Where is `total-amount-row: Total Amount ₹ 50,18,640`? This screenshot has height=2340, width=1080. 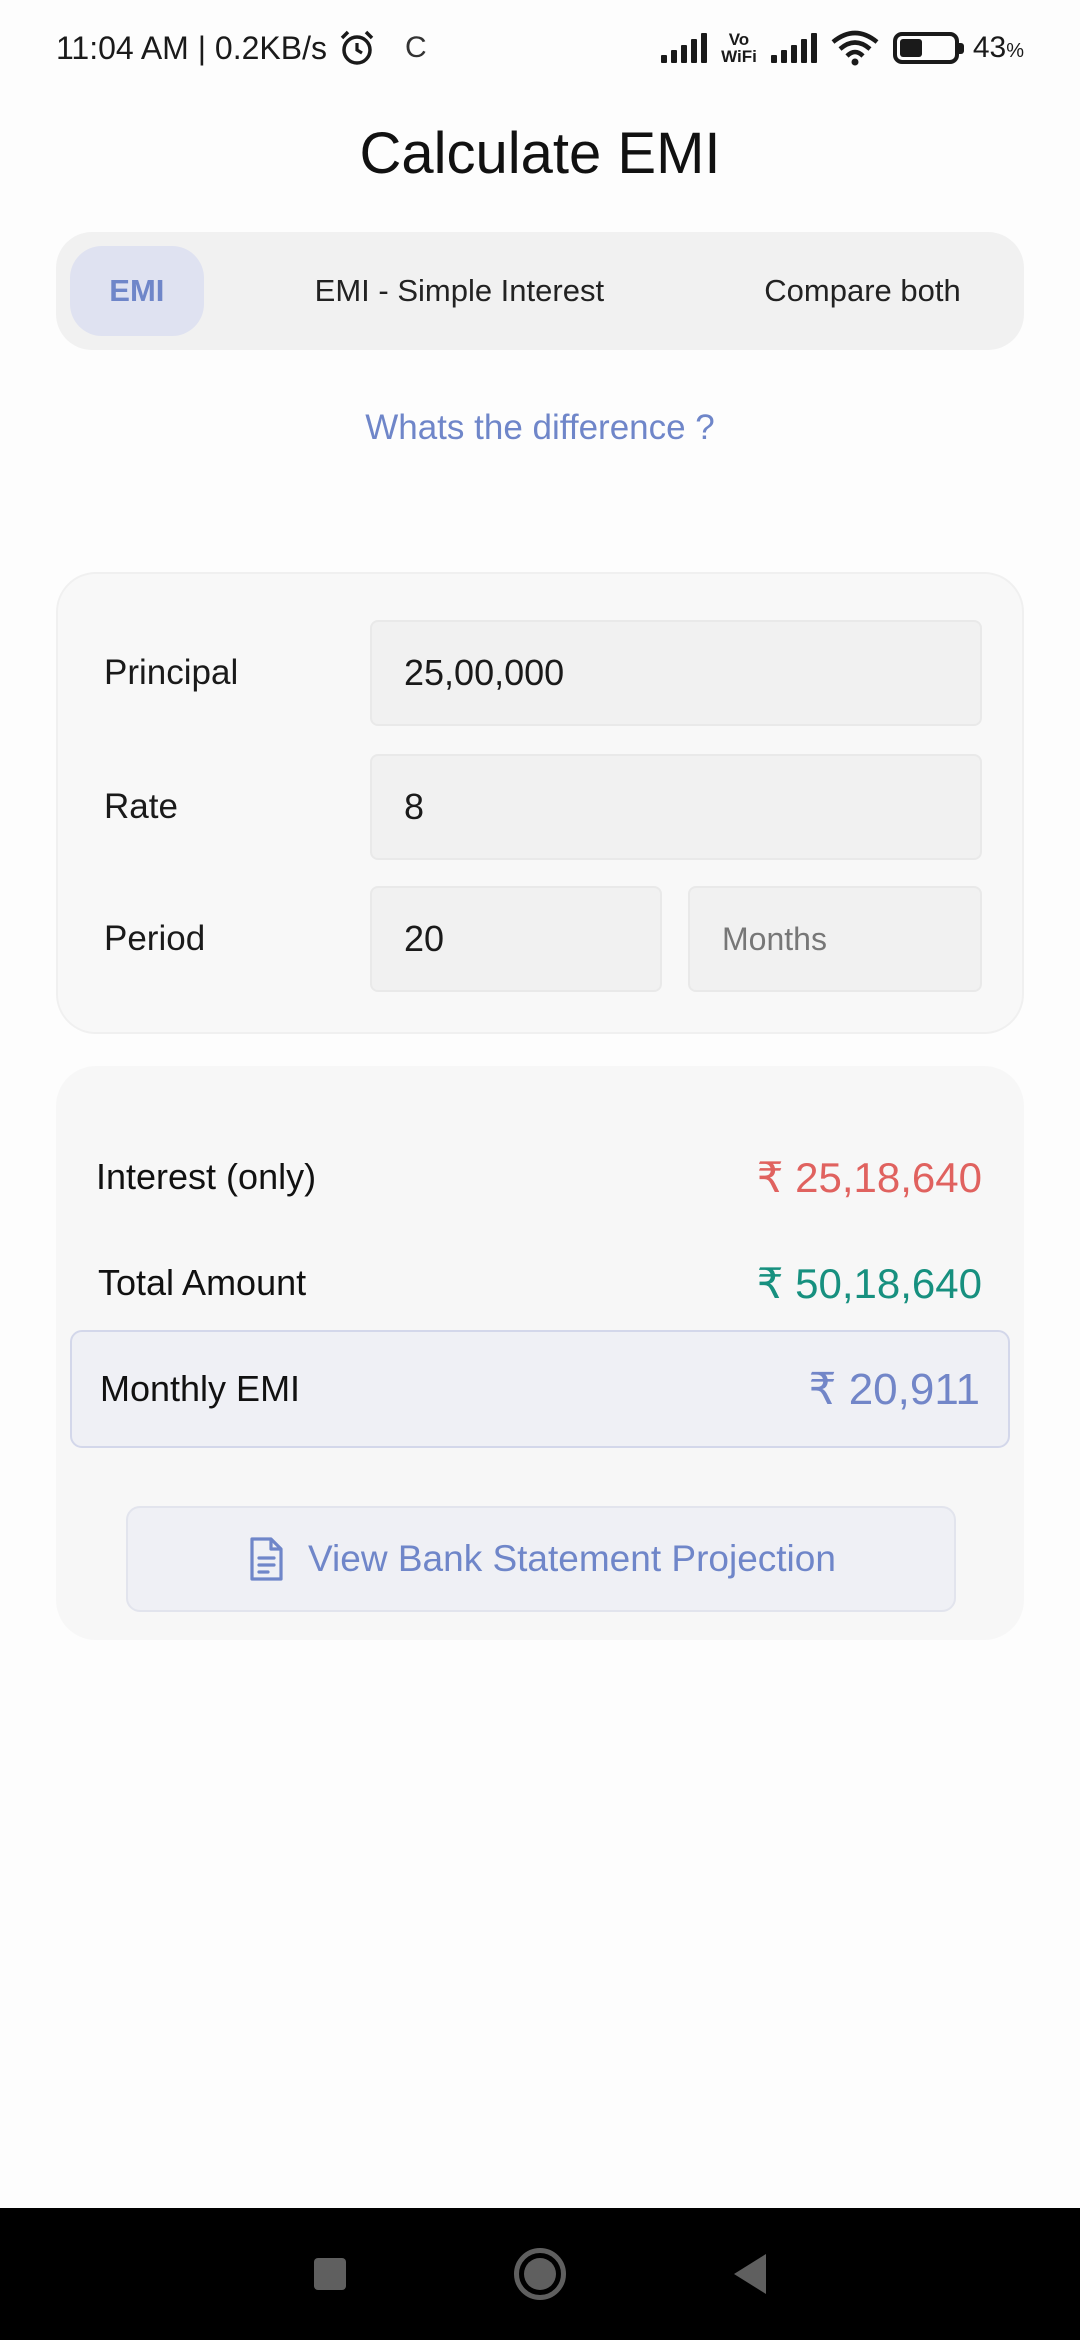
total-amount-row: Total Amount ₹ 50,18,640 is located at coordinates (540, 1283).